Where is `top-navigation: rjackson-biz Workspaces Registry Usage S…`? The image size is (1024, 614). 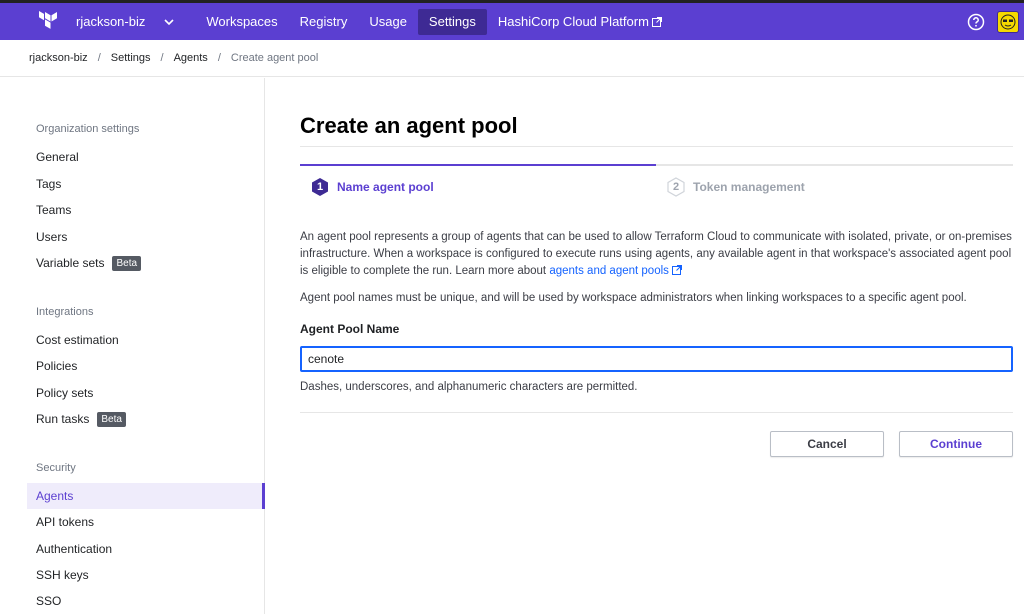
top-navigation: rjackson-biz Workspaces Registry Usage S… is located at coordinates (512, 20).